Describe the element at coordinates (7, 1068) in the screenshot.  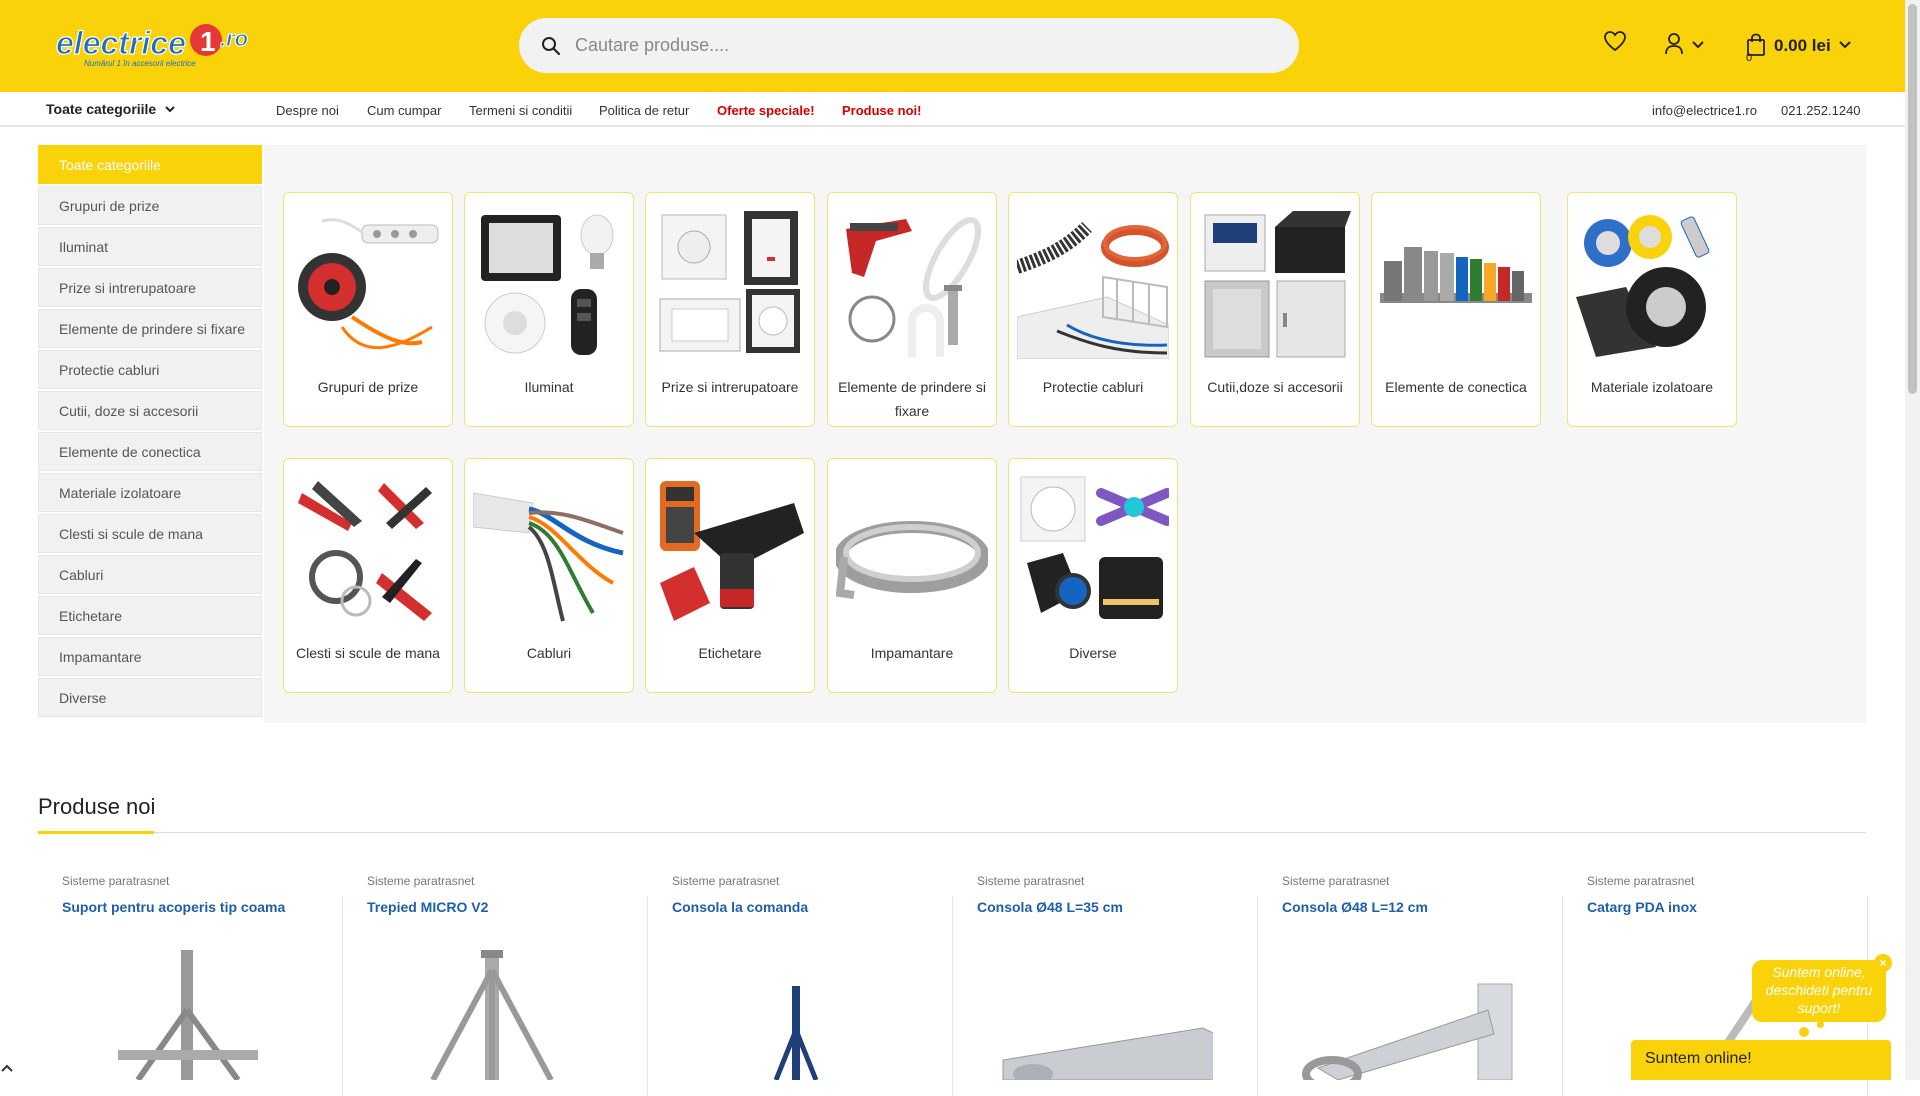
I see `scroll-to-top-chevron-up-icon` at that location.